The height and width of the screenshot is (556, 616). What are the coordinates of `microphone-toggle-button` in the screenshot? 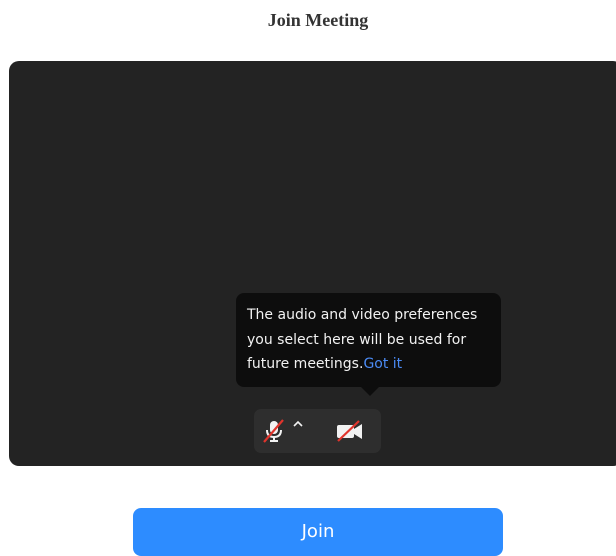 It's located at (274, 431).